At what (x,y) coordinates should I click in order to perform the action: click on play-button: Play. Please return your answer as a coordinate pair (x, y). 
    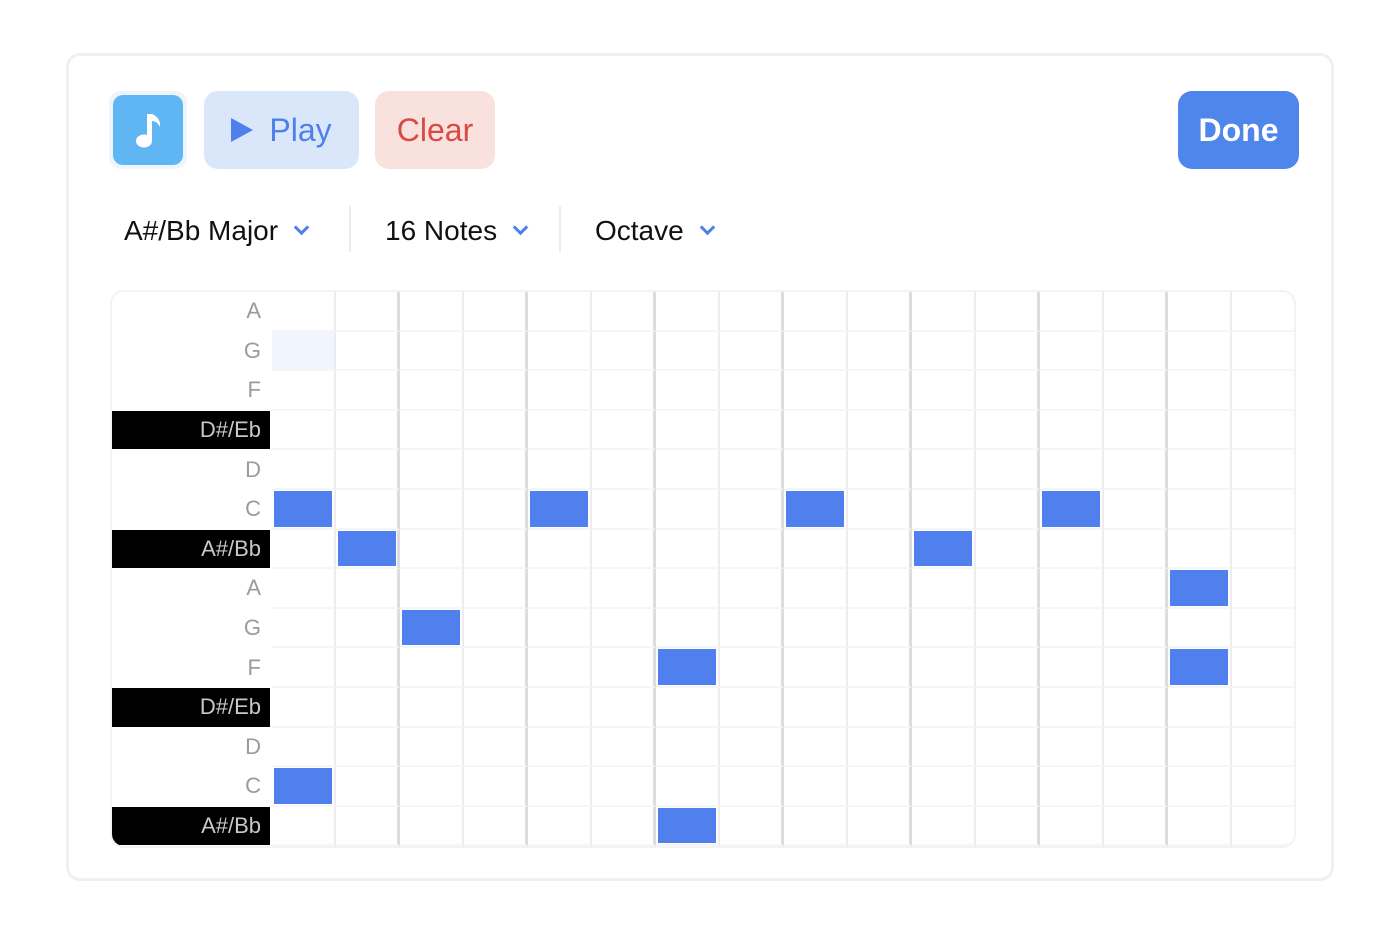
    Looking at the image, I should click on (281, 130).